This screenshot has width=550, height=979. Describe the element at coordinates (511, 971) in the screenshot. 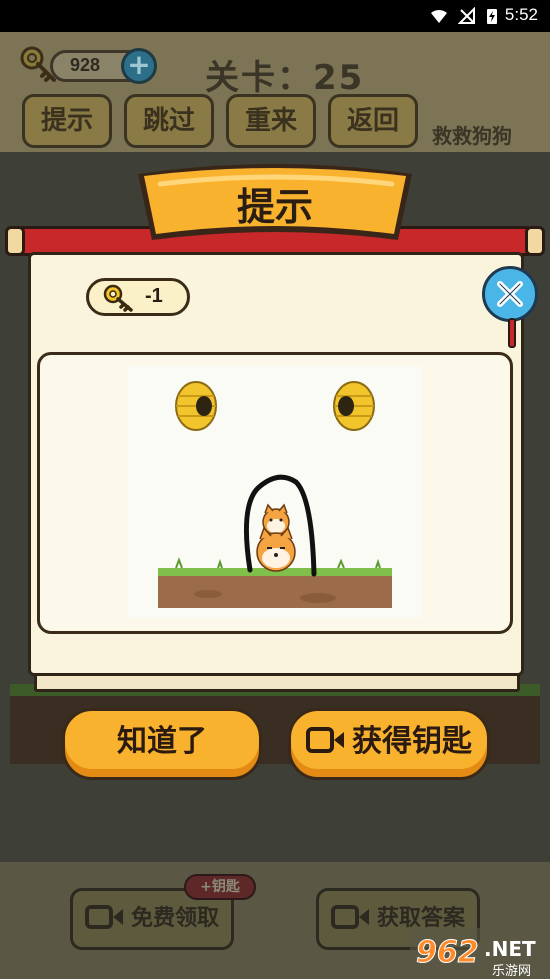

I see `svg-text: 乐游网` at that location.